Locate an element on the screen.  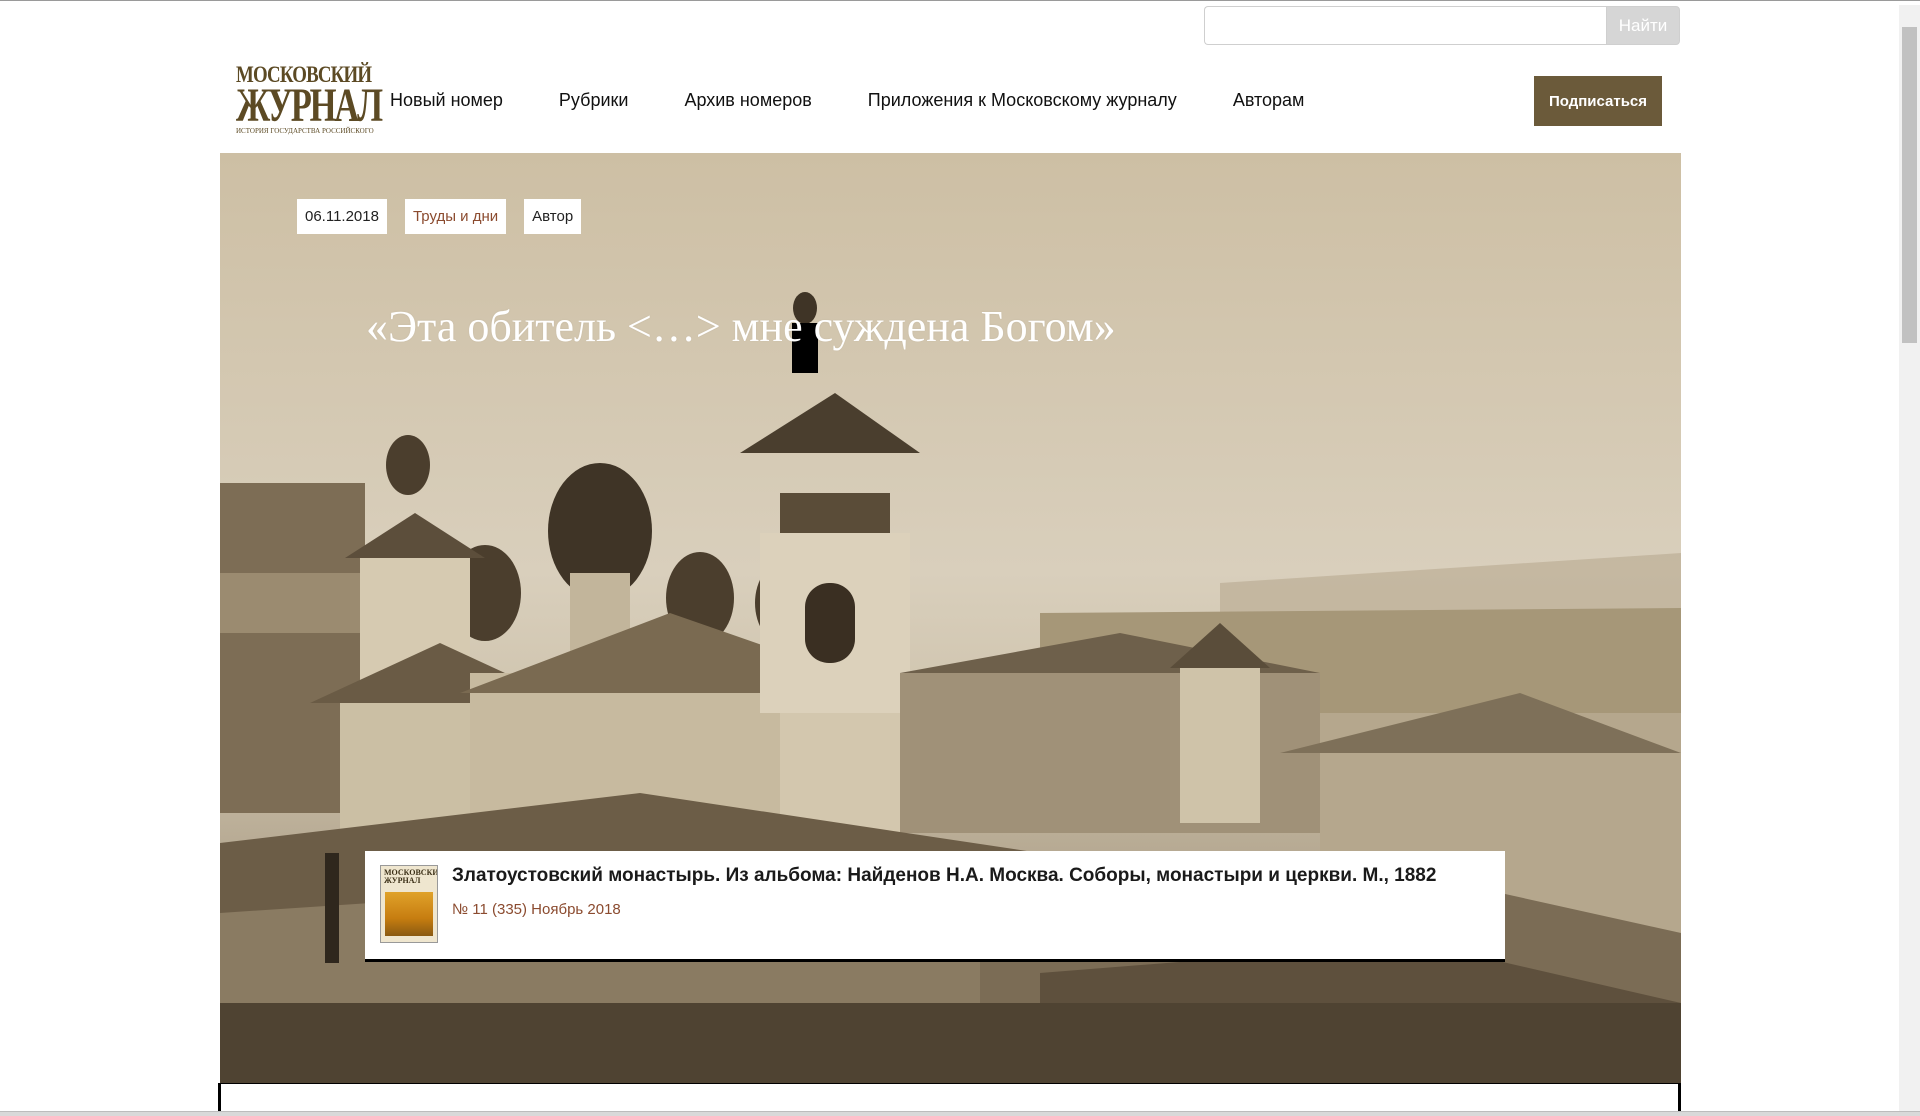
search-button: Найти is located at coordinates (1643, 25).